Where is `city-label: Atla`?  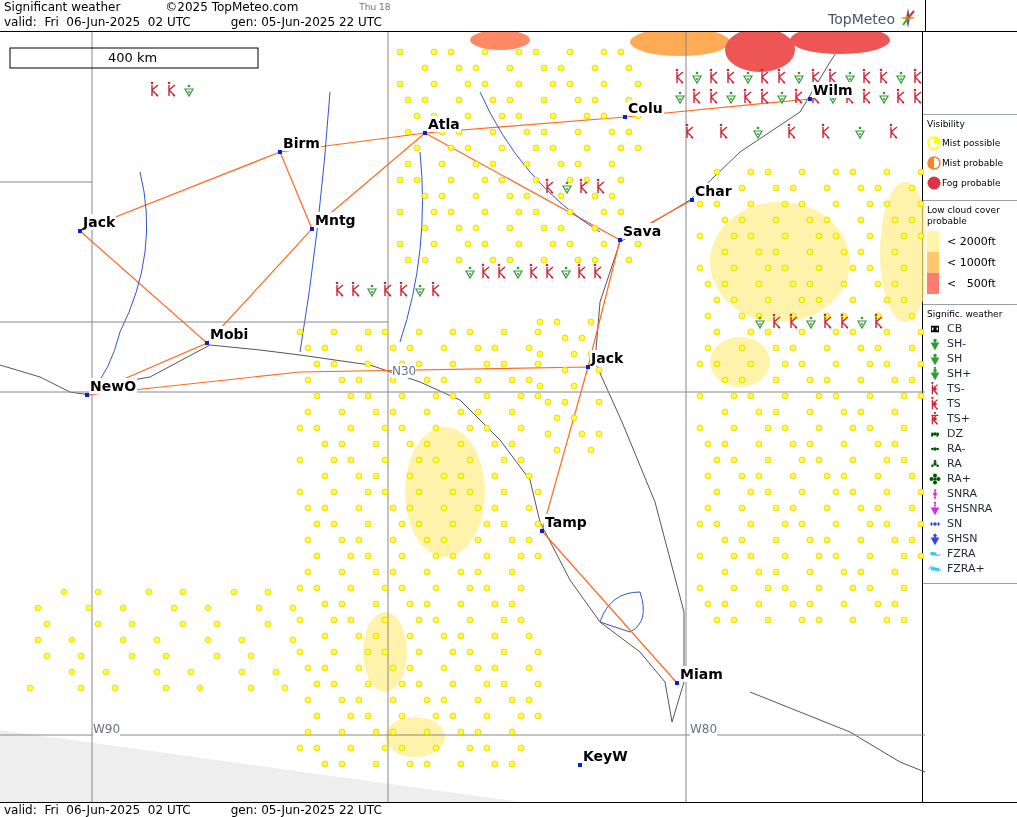
city-label: Atla is located at coordinates (444, 124).